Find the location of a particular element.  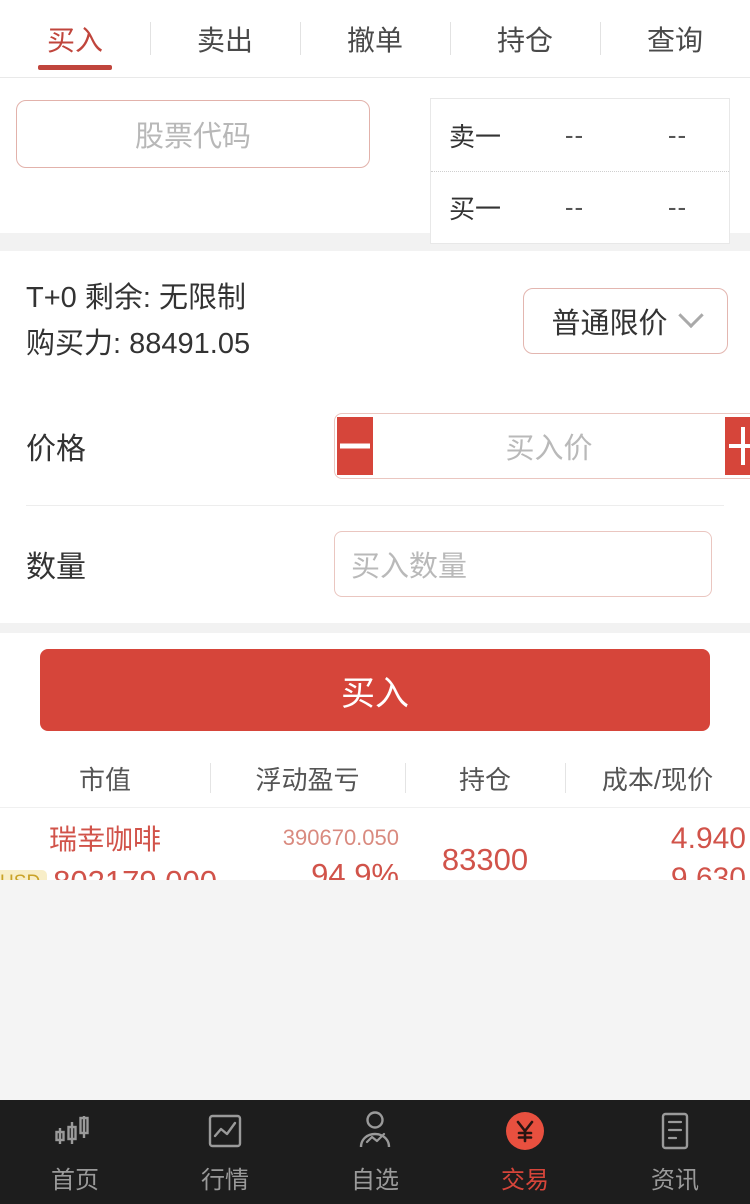

buying-power: 购买力: 88491.05 is located at coordinates (138, 344).